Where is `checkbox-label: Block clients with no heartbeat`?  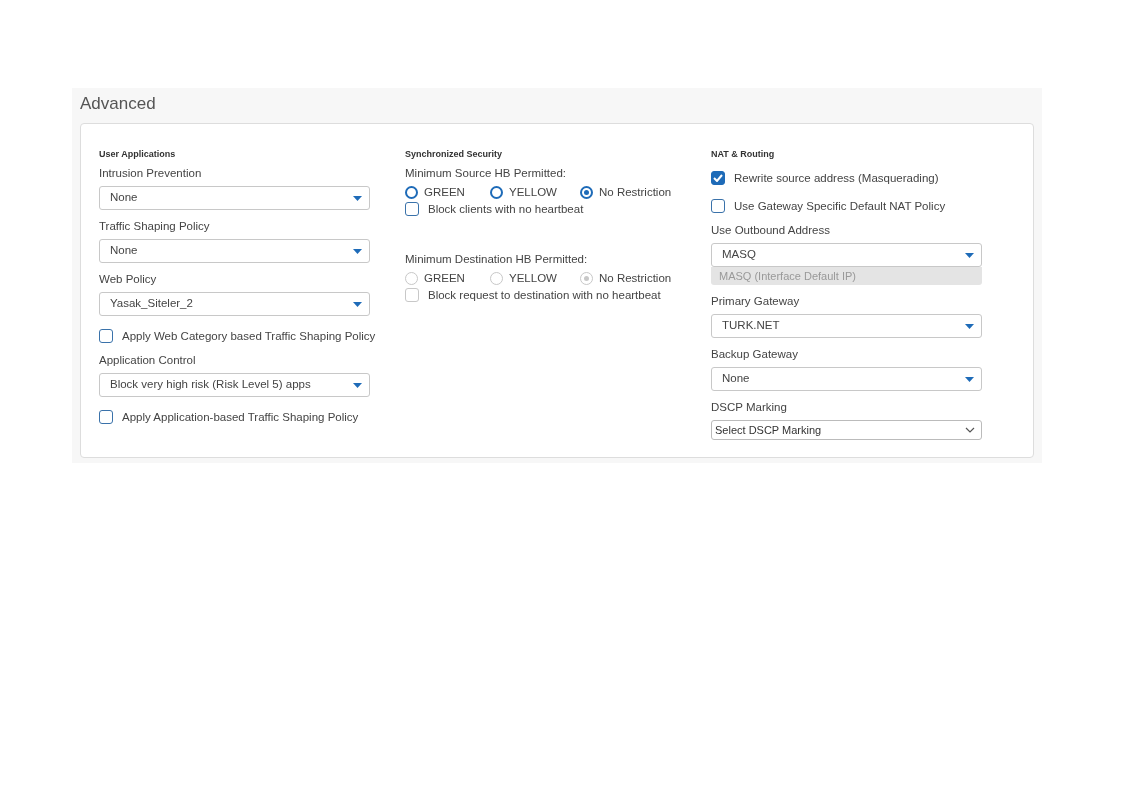 checkbox-label: Block clients with no heartbeat is located at coordinates (506, 209).